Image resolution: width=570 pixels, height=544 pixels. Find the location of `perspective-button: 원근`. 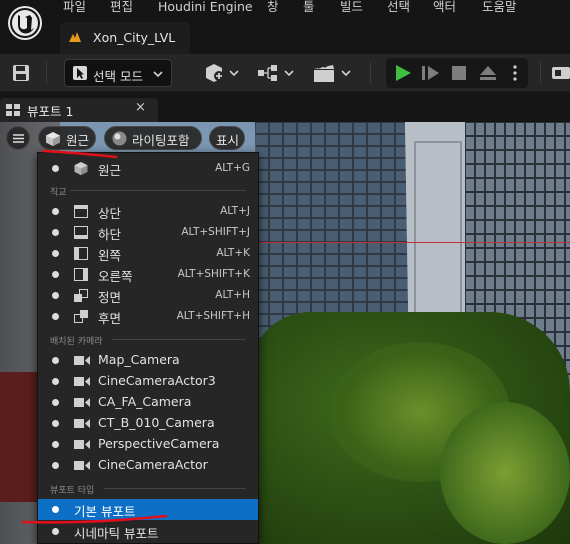

perspective-button: 원근 is located at coordinates (67, 138).